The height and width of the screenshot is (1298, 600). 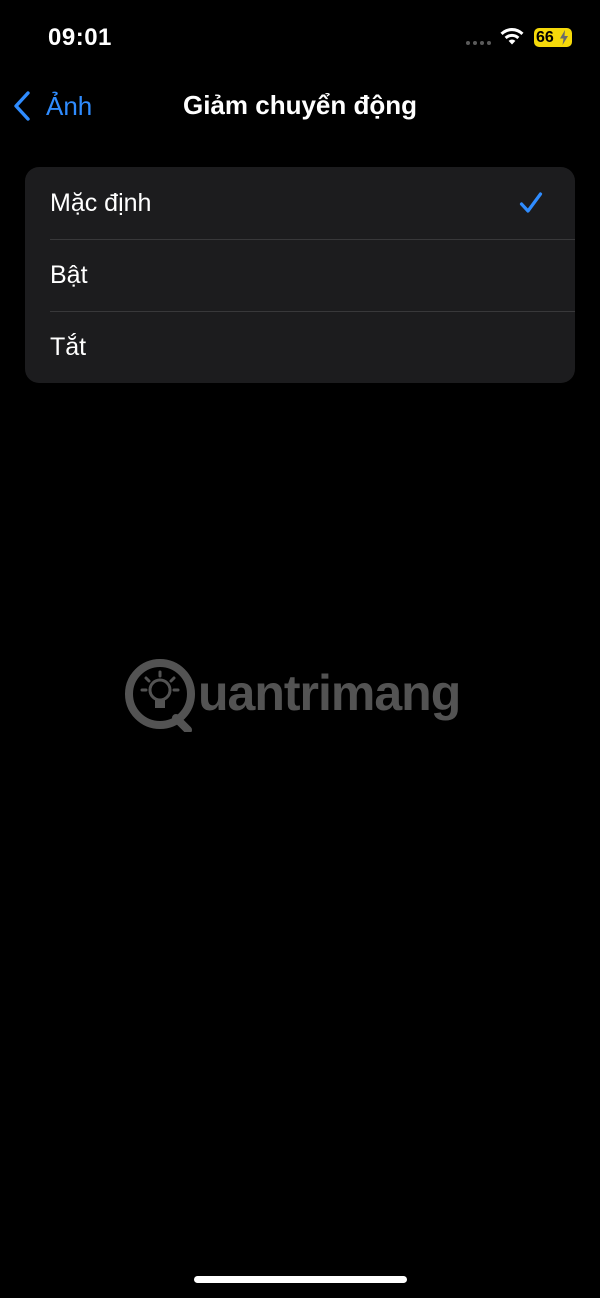 I want to click on checkmark-icon, so click(x=531, y=202).